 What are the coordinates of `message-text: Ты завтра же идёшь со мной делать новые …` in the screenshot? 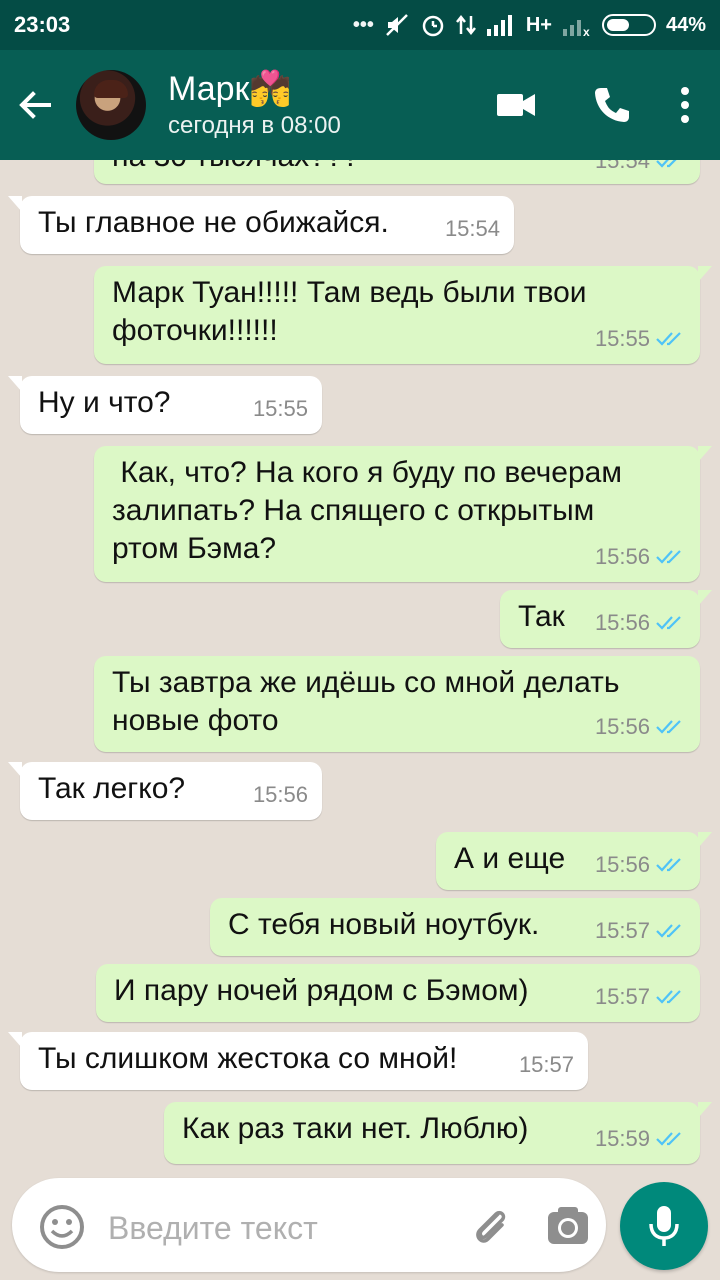 It's located at (366, 701).